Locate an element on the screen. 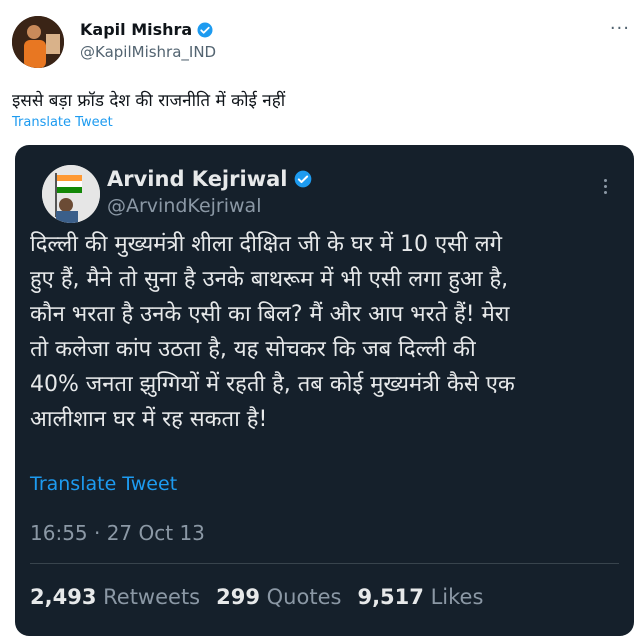 This screenshot has width=644, height=644. author-handle: @KapilMishra_IND is located at coordinates (148, 52).